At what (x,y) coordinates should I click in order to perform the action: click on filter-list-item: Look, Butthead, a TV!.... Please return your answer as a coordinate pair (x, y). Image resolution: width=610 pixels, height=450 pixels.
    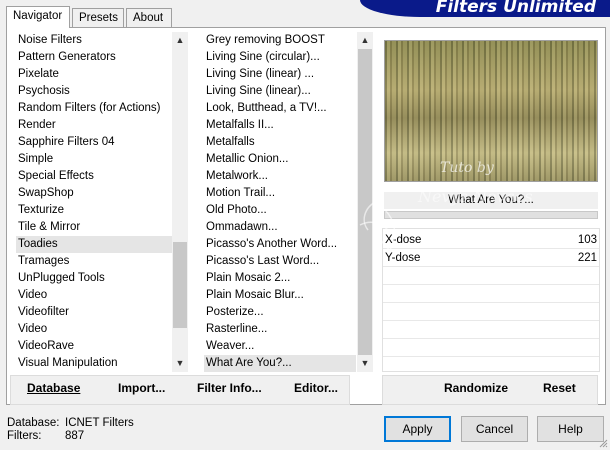
    Looking at the image, I should click on (280, 108).